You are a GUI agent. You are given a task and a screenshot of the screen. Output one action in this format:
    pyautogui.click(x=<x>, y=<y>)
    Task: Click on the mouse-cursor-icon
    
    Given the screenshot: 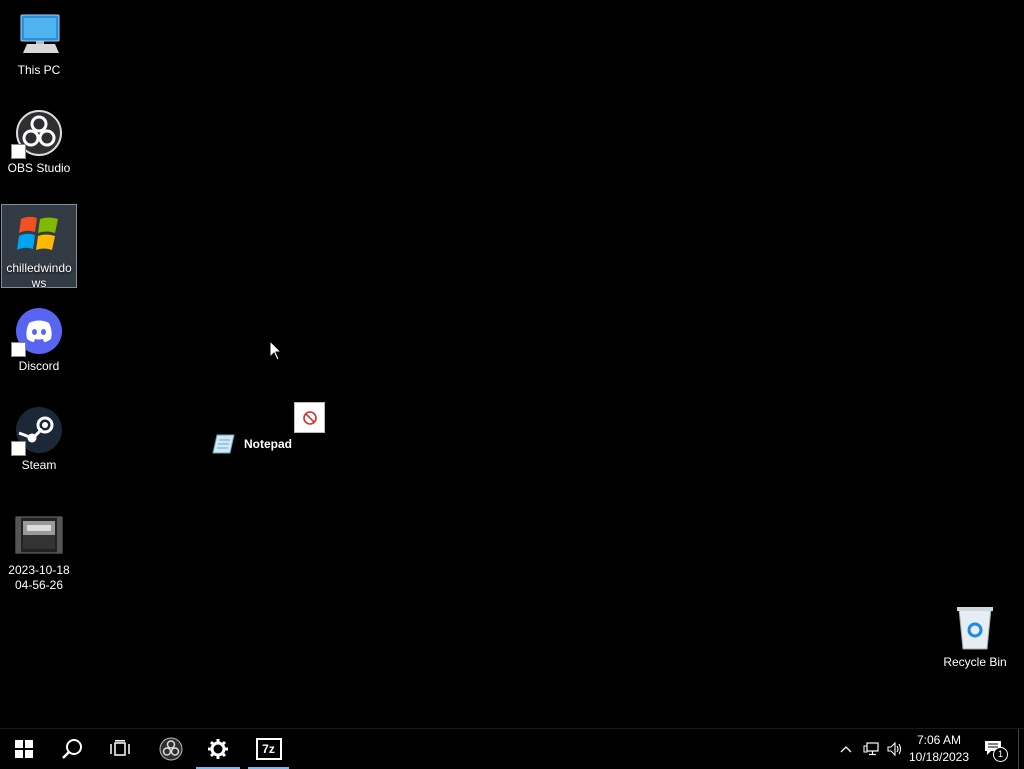 What is the action you would take?
    pyautogui.click(x=276, y=352)
    